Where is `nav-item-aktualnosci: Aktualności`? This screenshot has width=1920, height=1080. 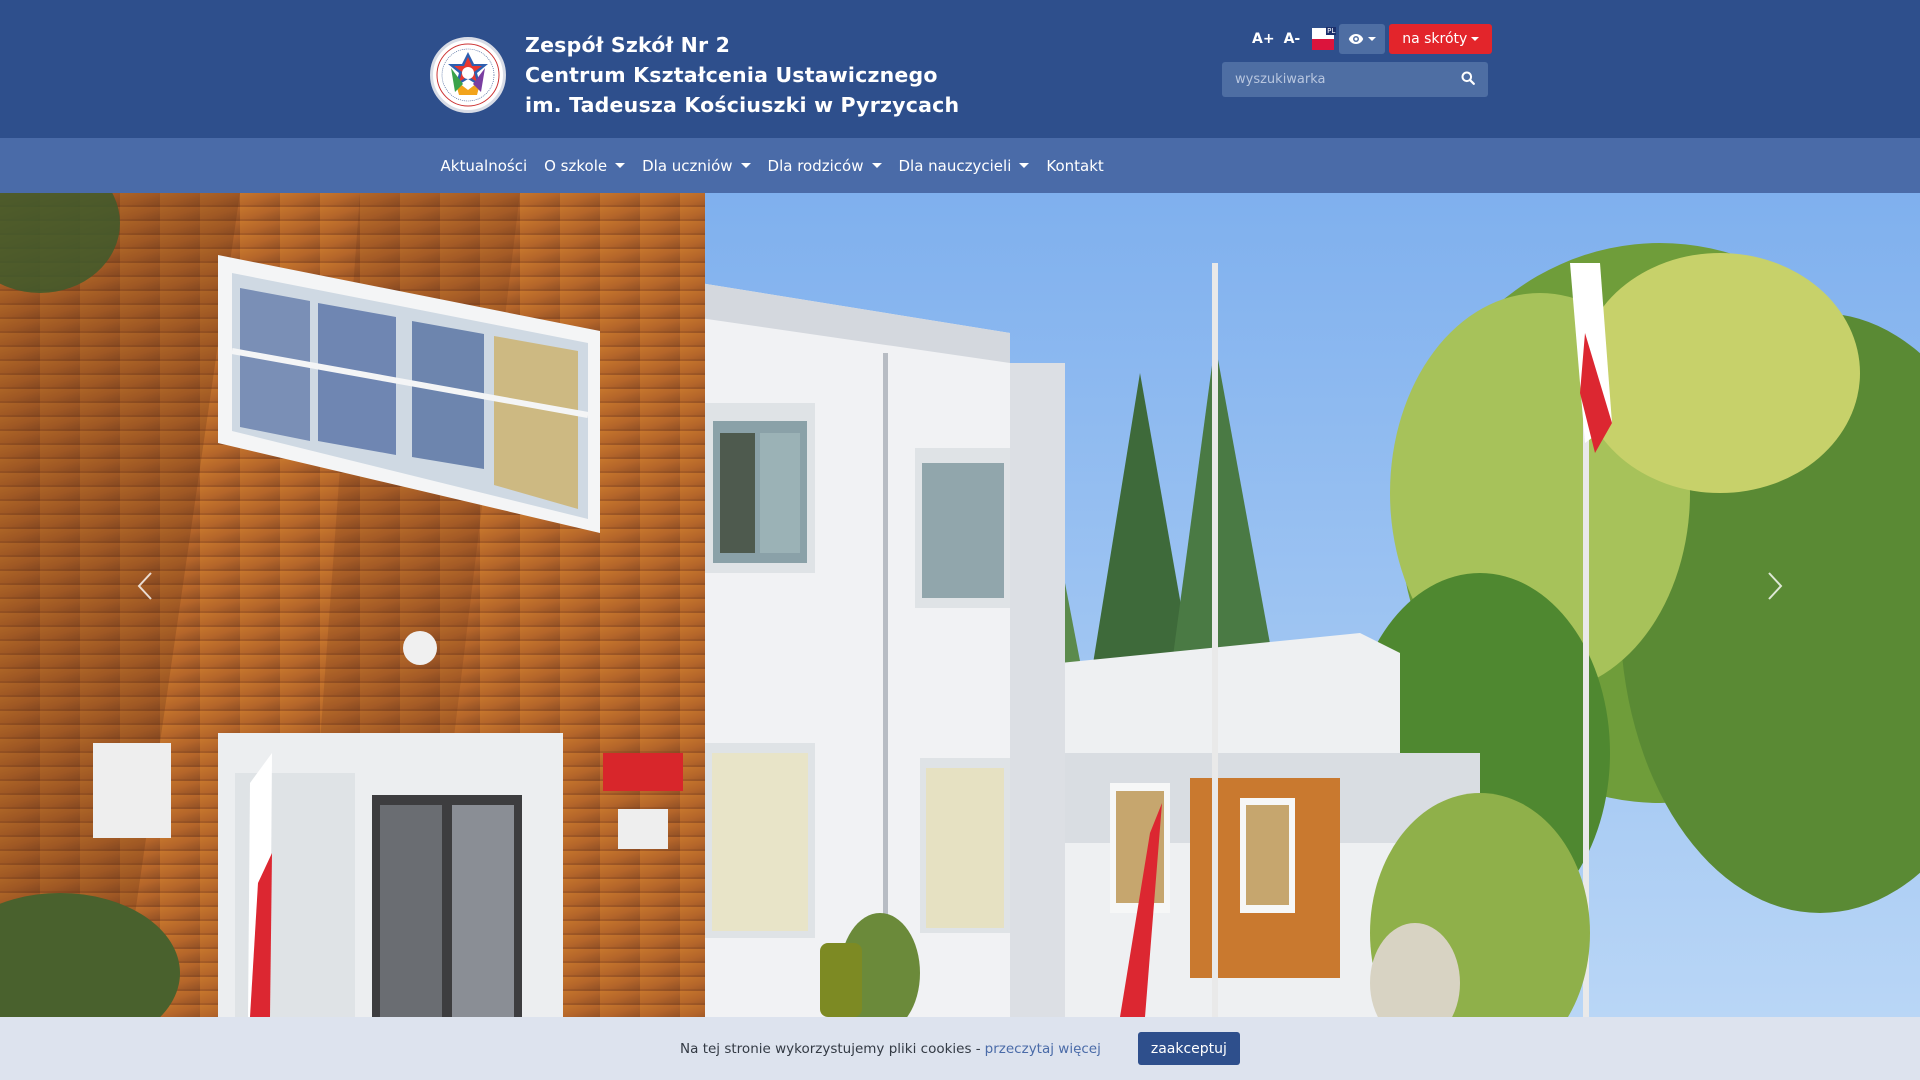 nav-item-aktualnosci: Aktualności is located at coordinates (484, 166).